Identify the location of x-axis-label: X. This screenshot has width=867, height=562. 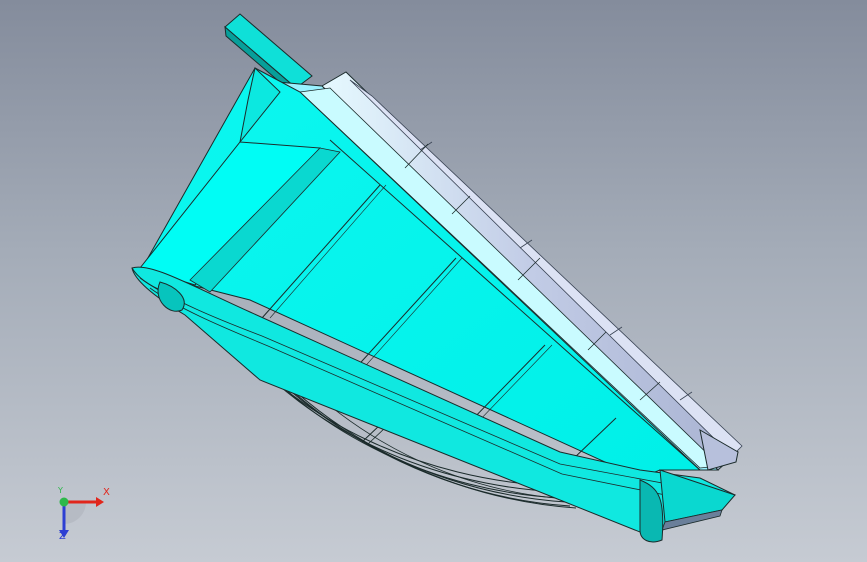
(106, 492).